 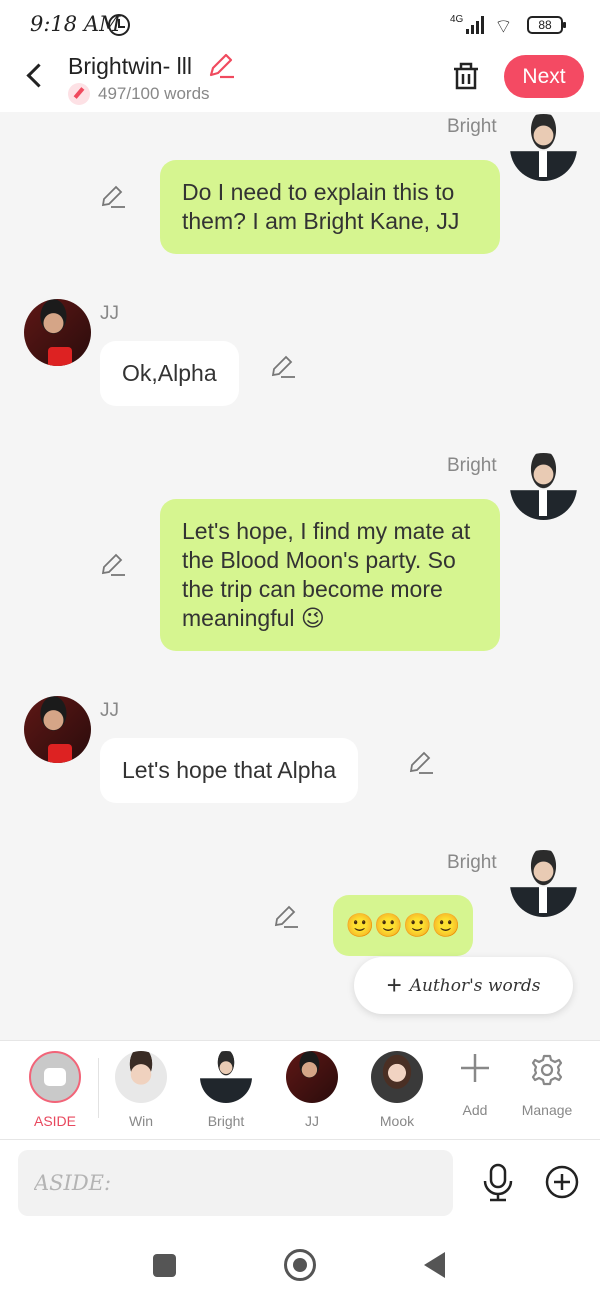 I want to click on character-bright: Bright, so click(x=226, y=1090).